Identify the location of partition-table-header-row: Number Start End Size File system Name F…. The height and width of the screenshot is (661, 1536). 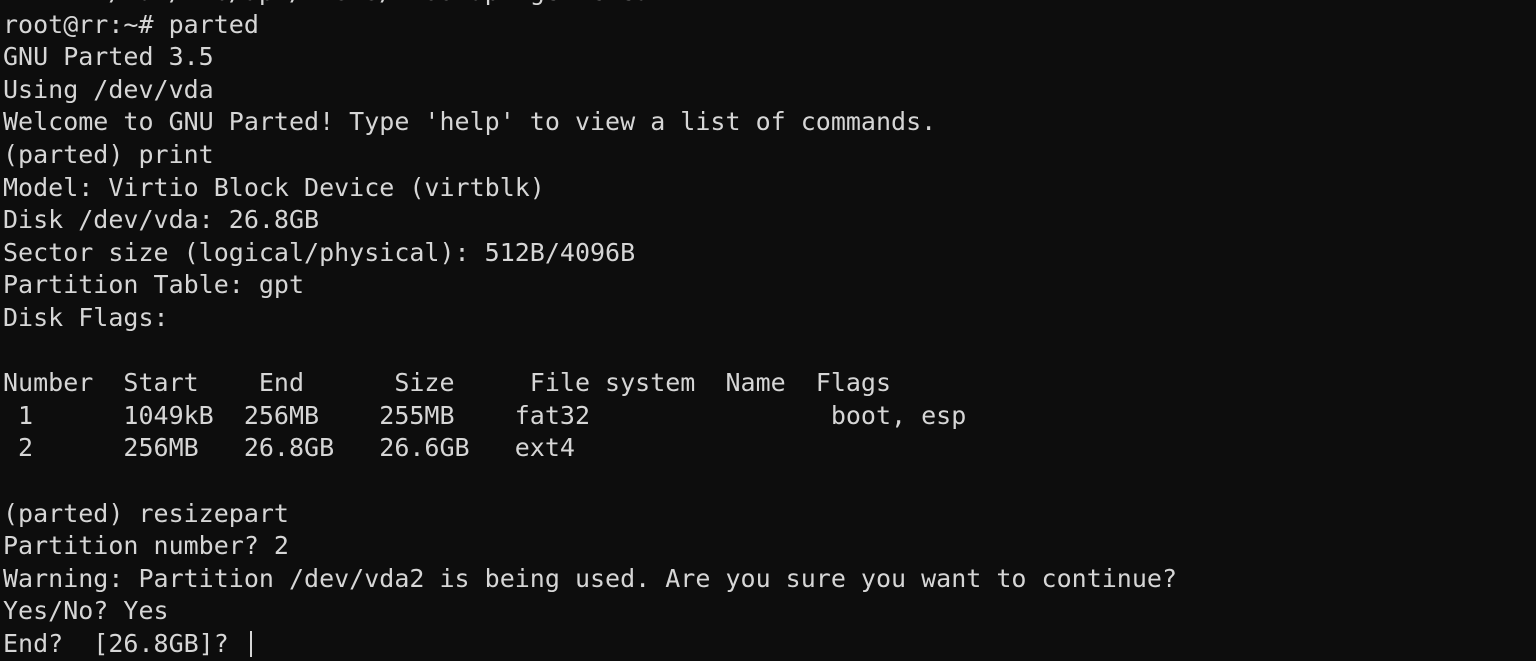
(447, 383).